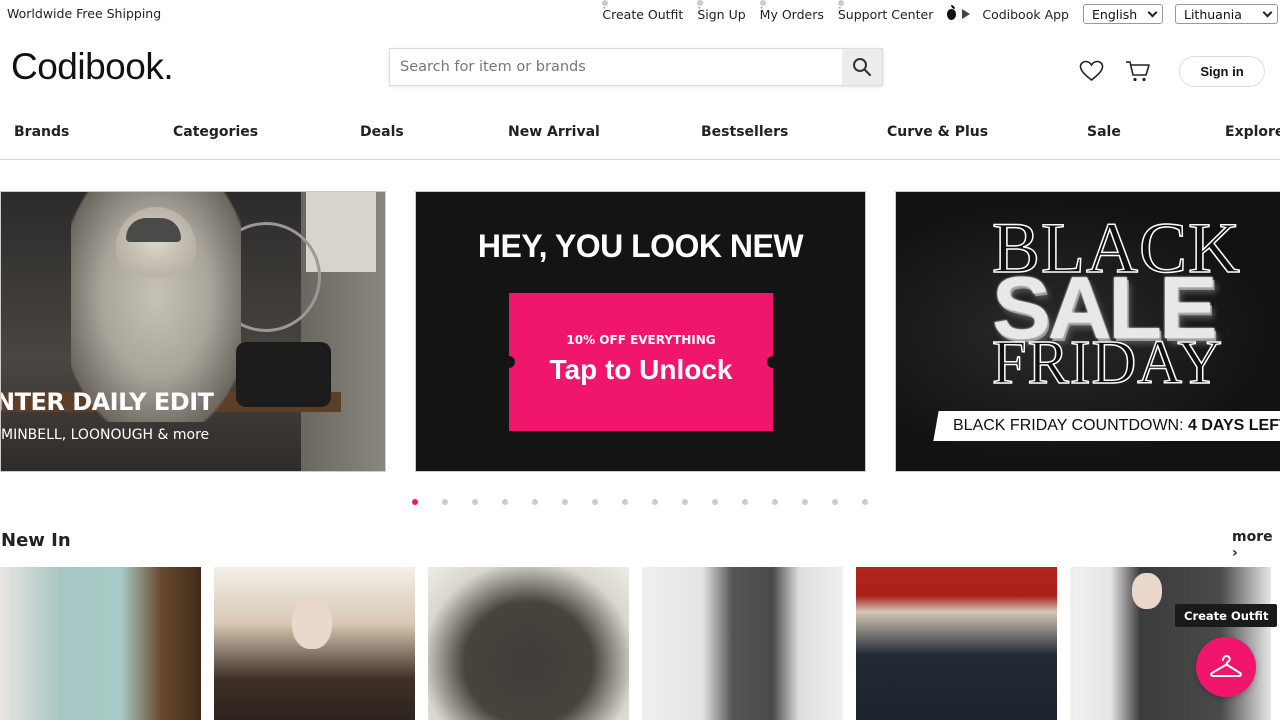 The width and height of the screenshot is (1280, 720). I want to click on sign-up-label: Sign Up, so click(721, 14).